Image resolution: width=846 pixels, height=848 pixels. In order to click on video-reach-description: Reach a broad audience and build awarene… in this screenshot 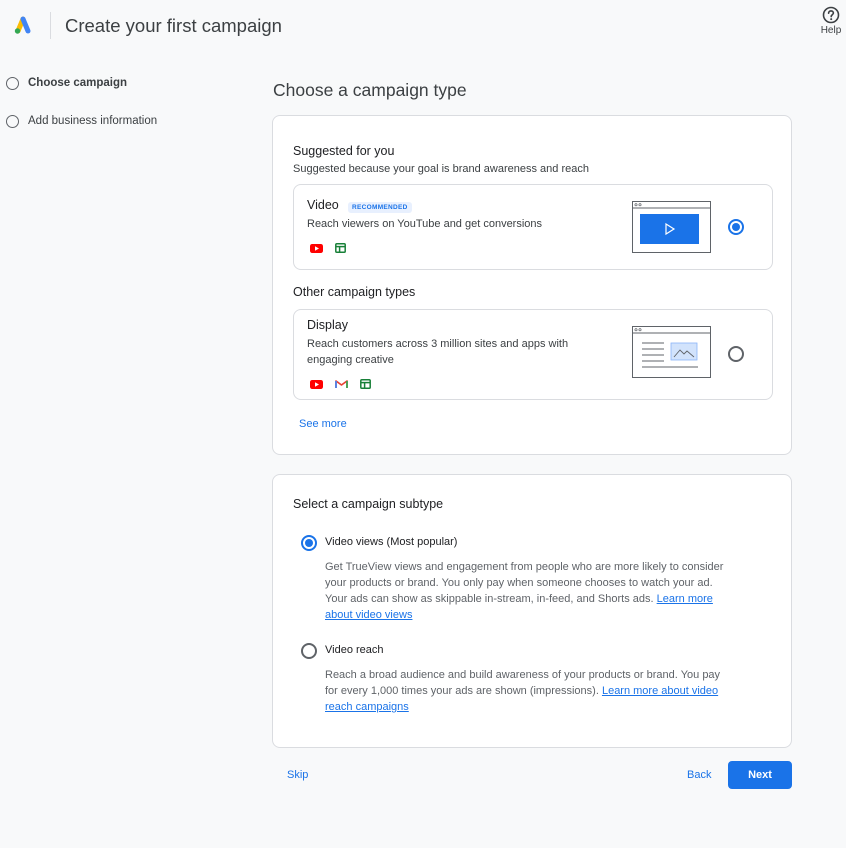, I will do `click(525, 691)`.